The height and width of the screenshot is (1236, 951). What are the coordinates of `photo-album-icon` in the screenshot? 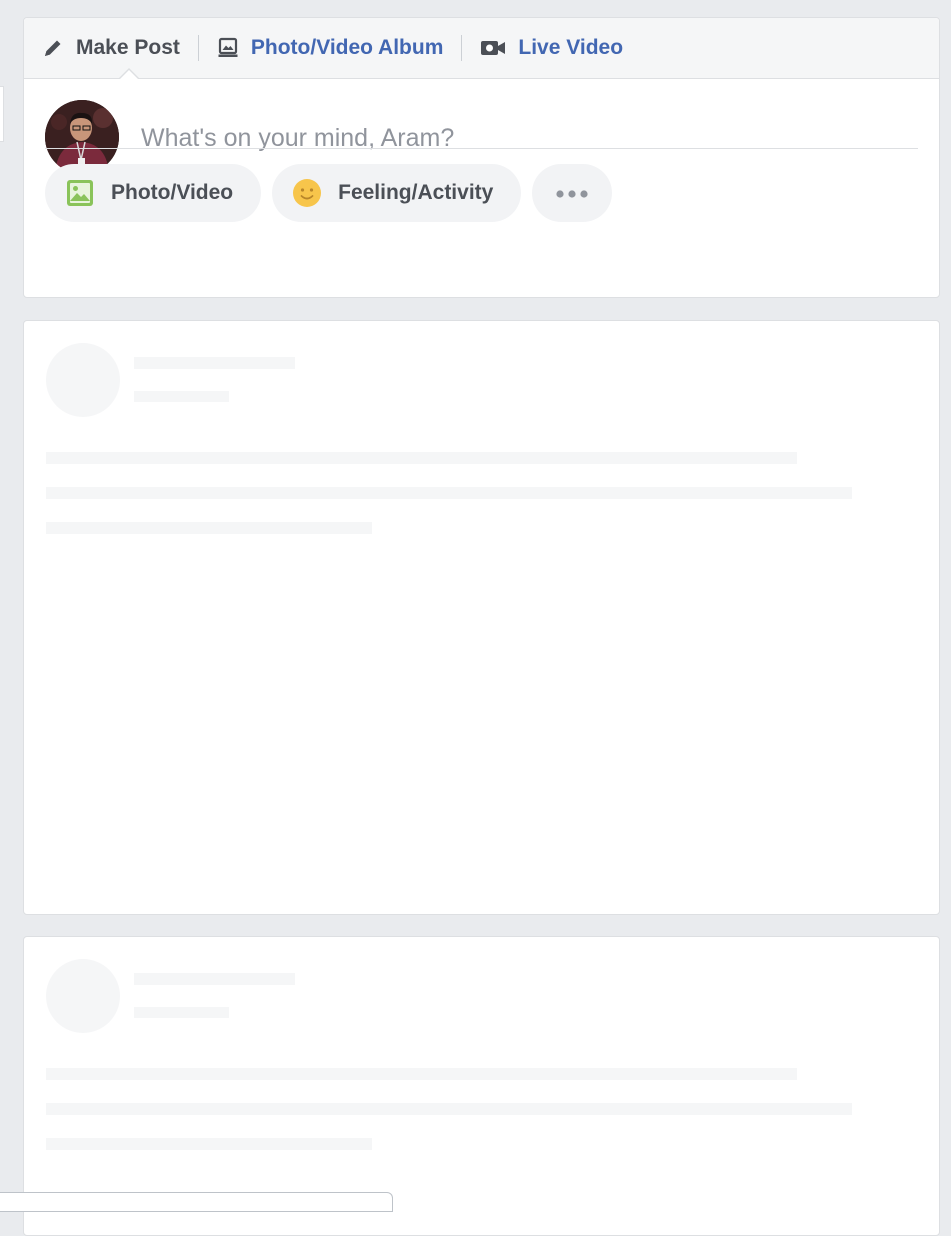 It's located at (228, 48).